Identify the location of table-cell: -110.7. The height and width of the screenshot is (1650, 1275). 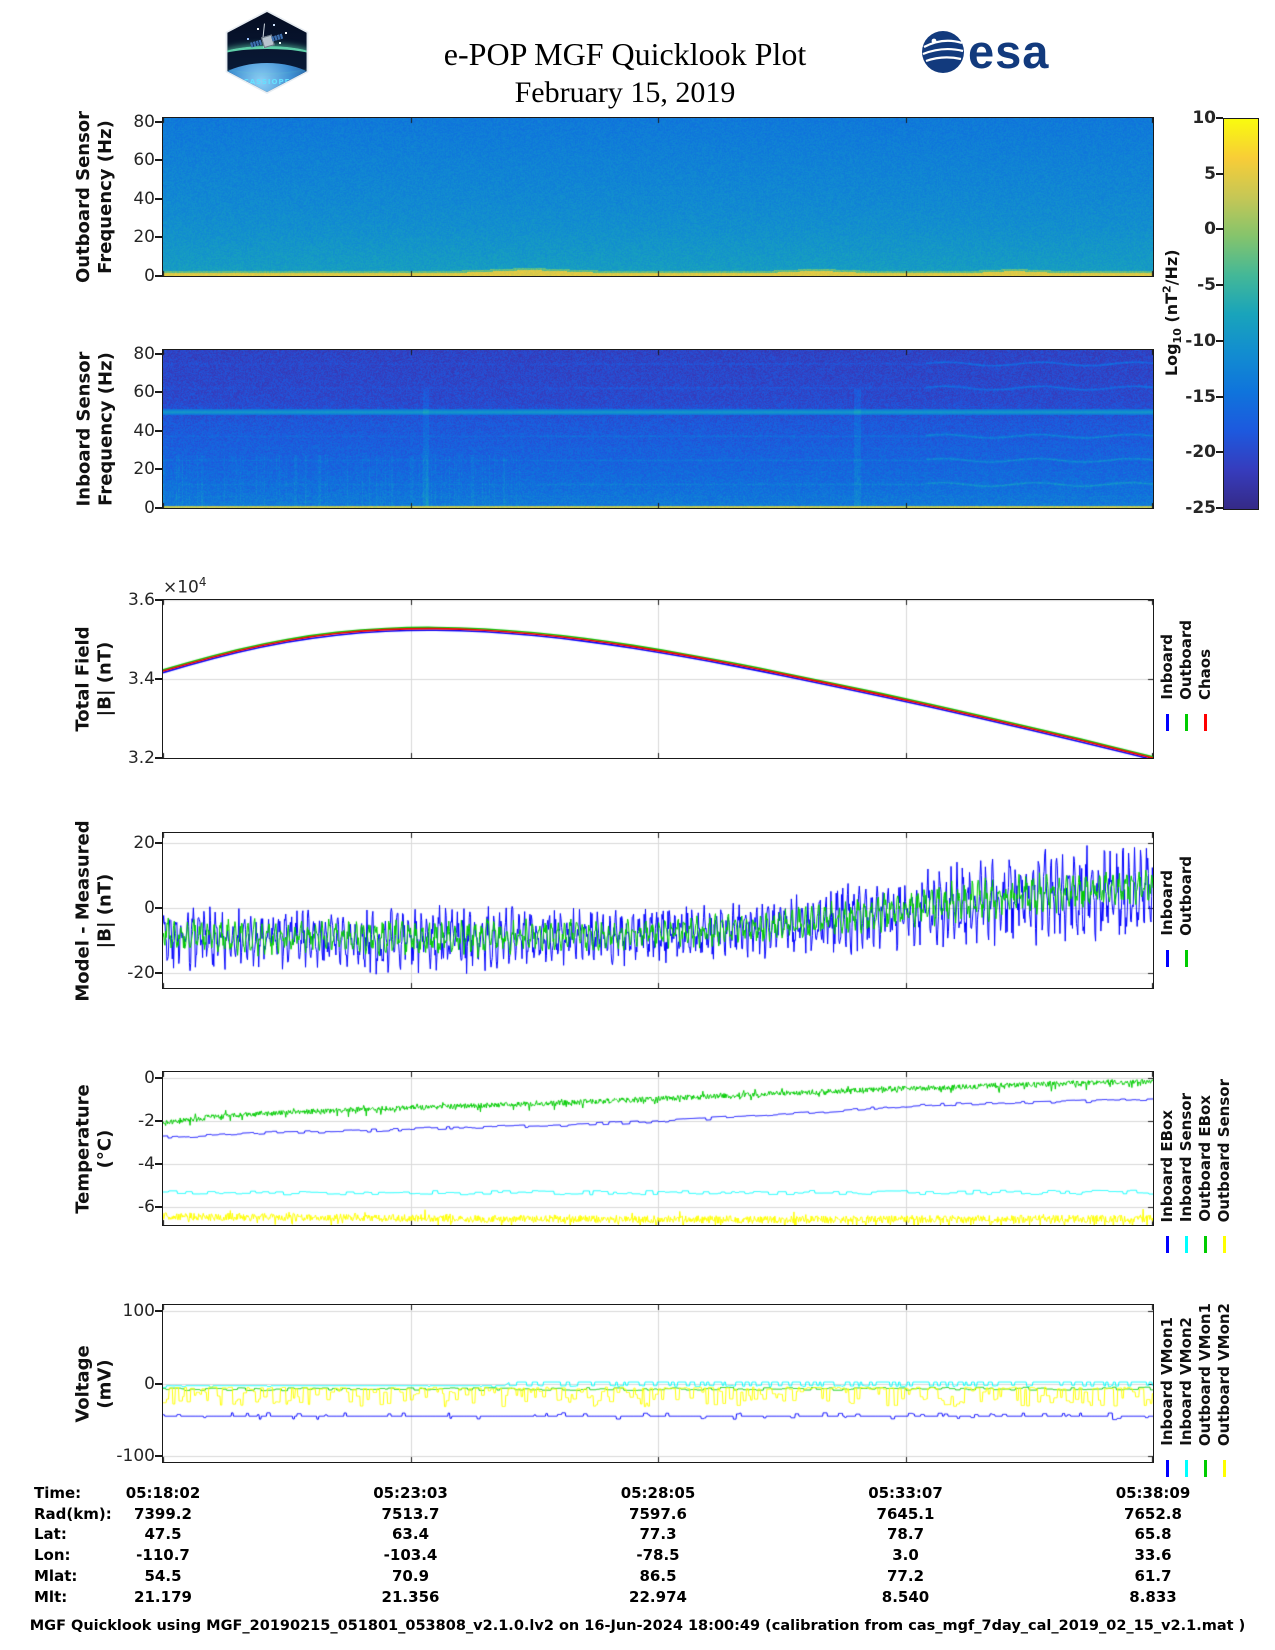
(163, 1555).